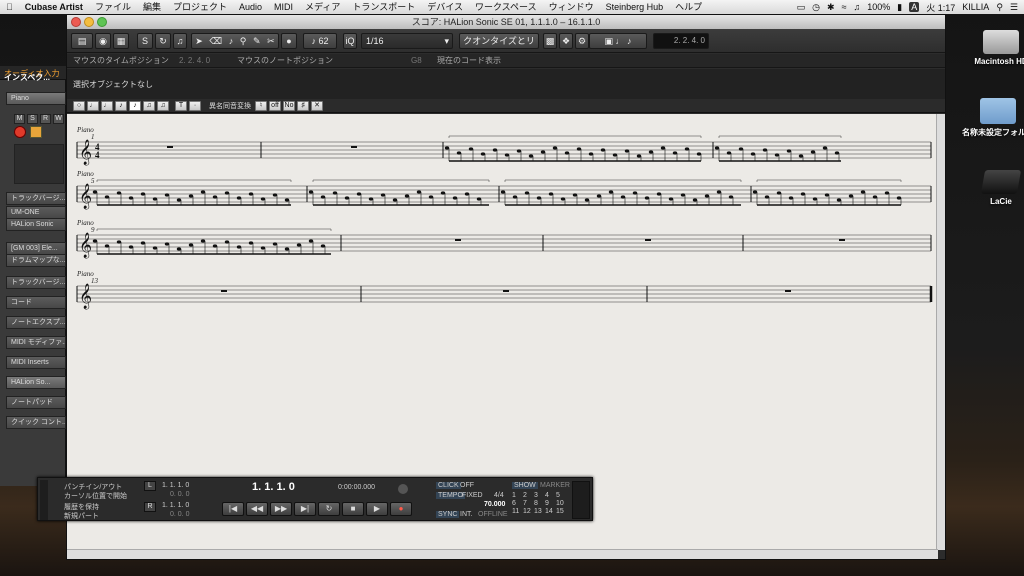 The width and height of the screenshot is (1024, 576). What do you see at coordinates (844, 7) in the screenshot?
I see `wifi-icon: ≈` at bounding box center [844, 7].